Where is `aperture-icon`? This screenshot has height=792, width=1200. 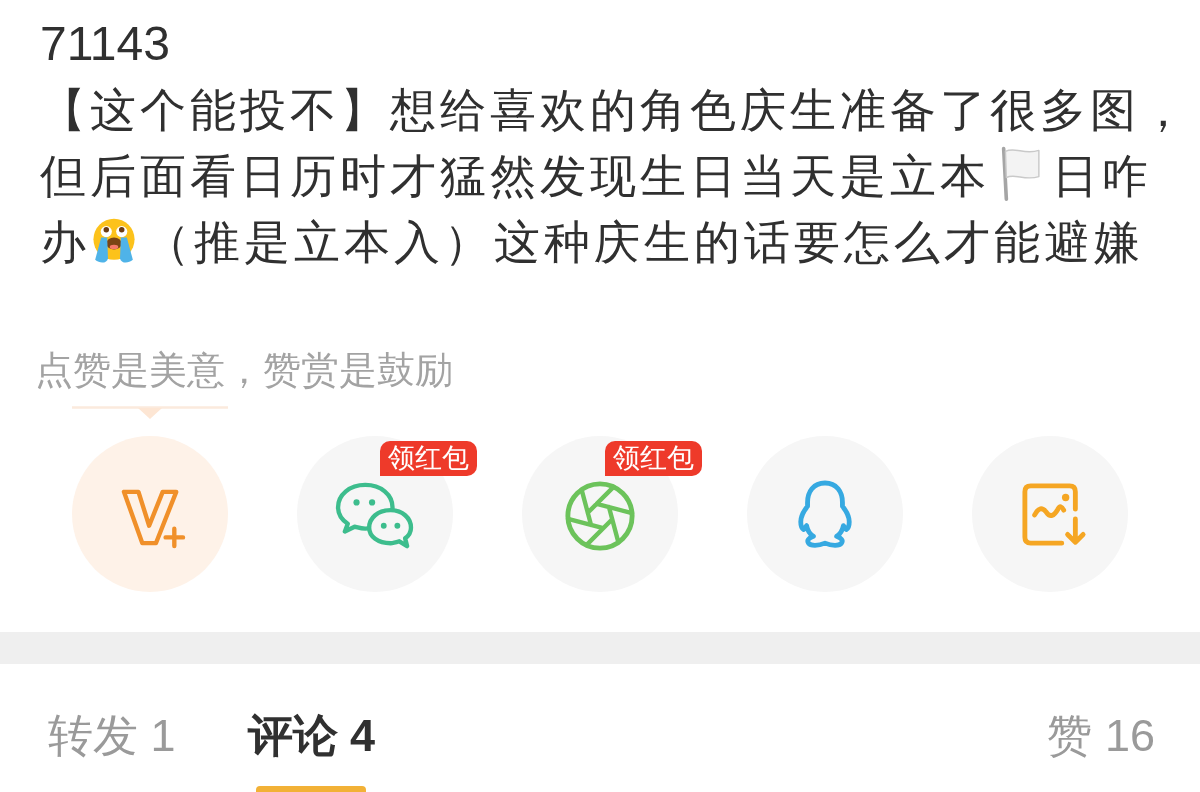 aperture-icon is located at coordinates (600, 516).